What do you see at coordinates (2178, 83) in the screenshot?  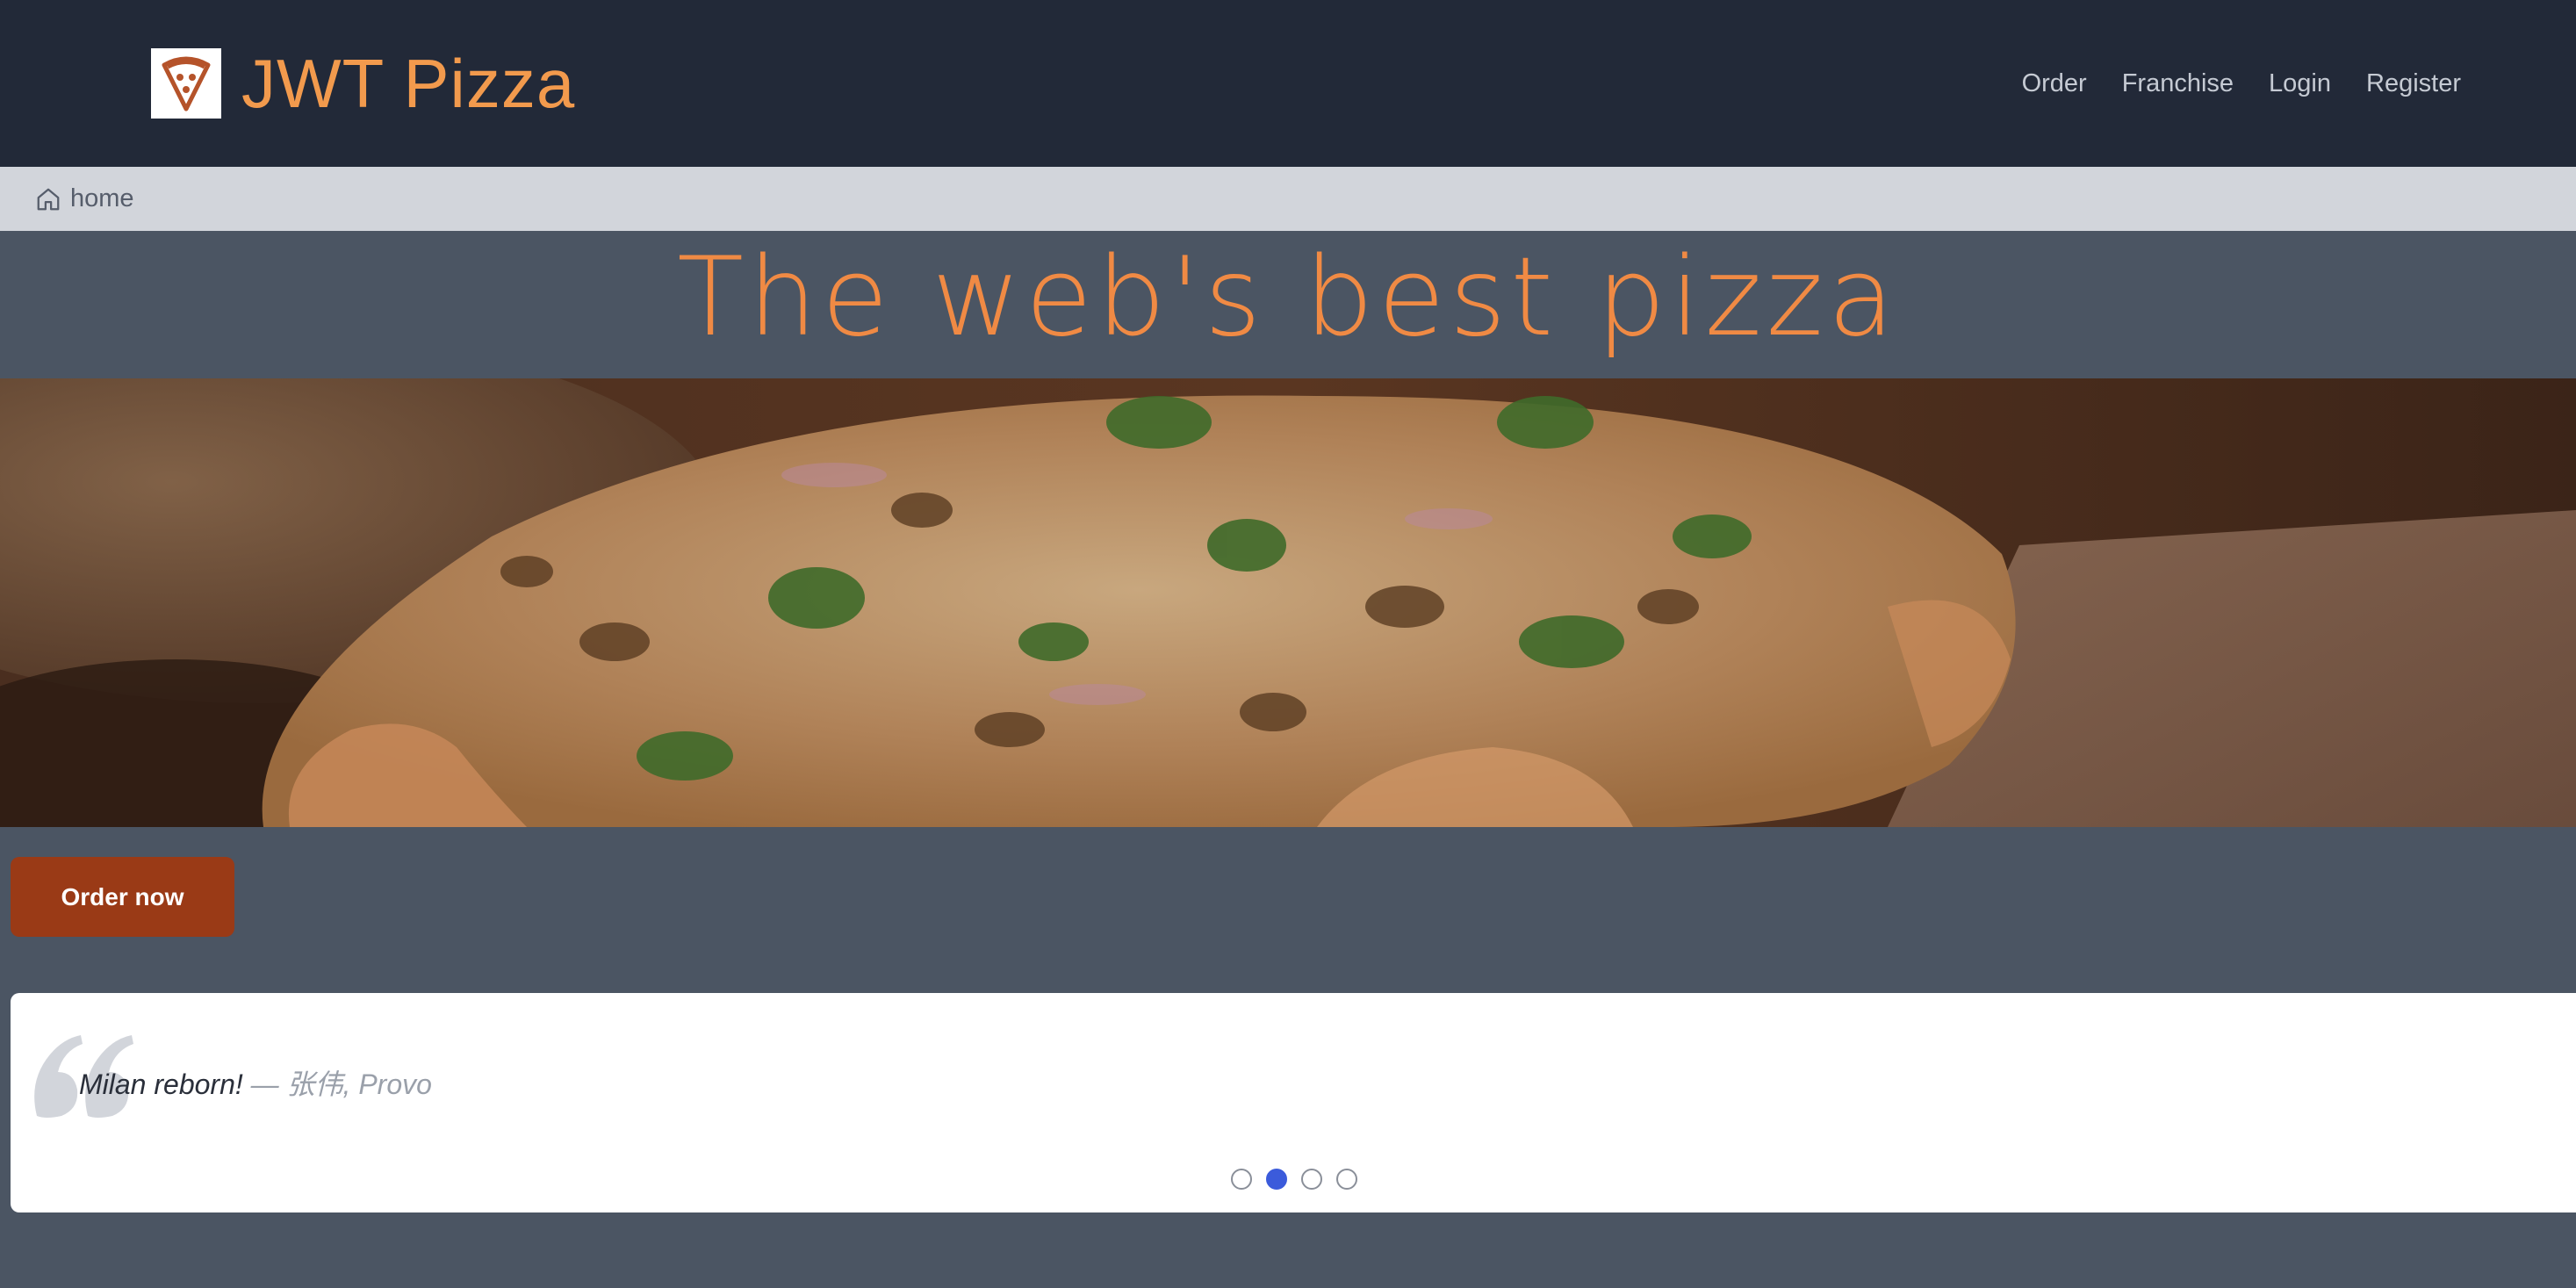 I see `nav-franchise-link: Franchise` at bounding box center [2178, 83].